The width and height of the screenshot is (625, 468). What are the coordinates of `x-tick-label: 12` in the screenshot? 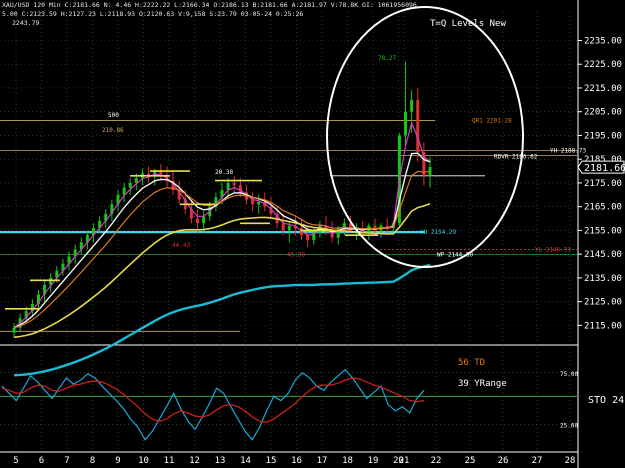 It's located at (194, 461).